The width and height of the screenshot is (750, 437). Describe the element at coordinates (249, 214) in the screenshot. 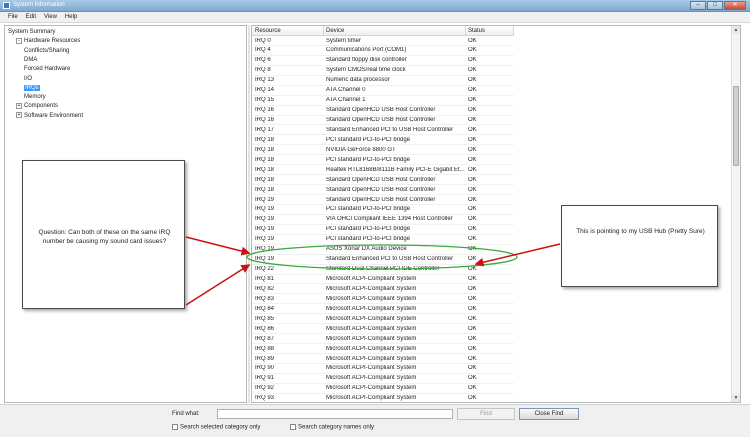

I see `pane-splitter` at that location.